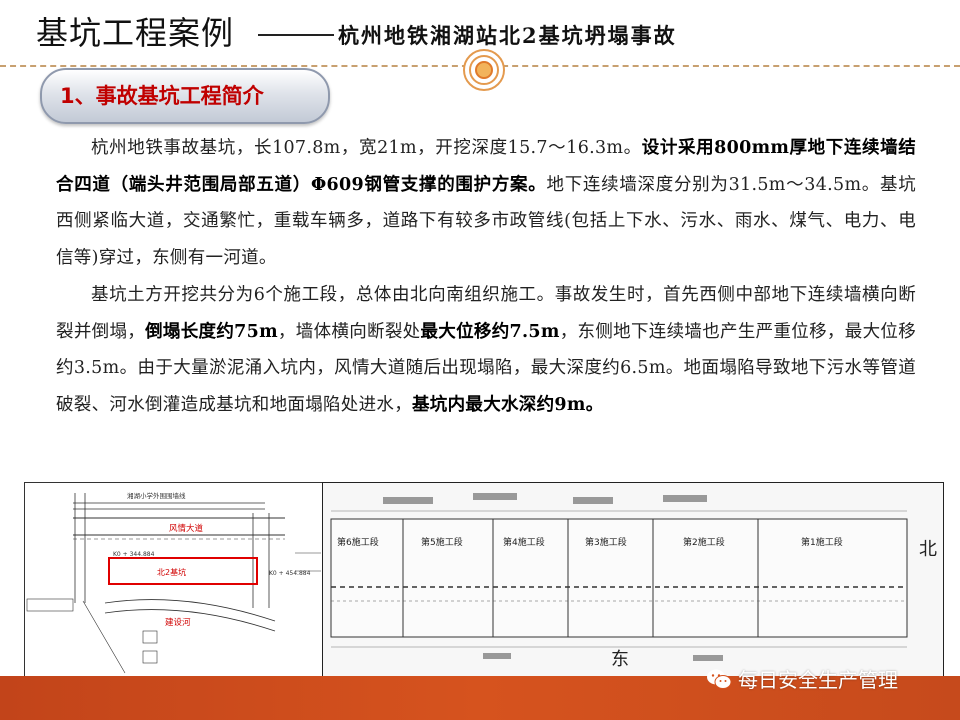 The height and width of the screenshot is (720, 960). I want to click on section-label: 1、事故基坑工程简介, so click(162, 96).